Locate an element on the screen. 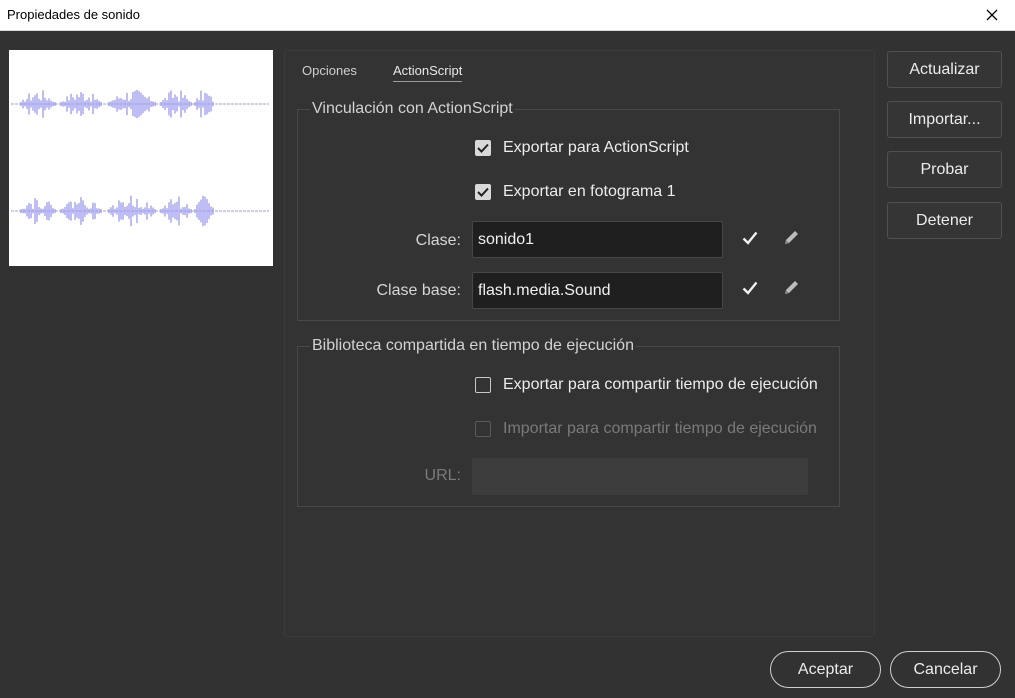 This screenshot has height=698, width=1015. class-value: sonido1 is located at coordinates (506, 239).